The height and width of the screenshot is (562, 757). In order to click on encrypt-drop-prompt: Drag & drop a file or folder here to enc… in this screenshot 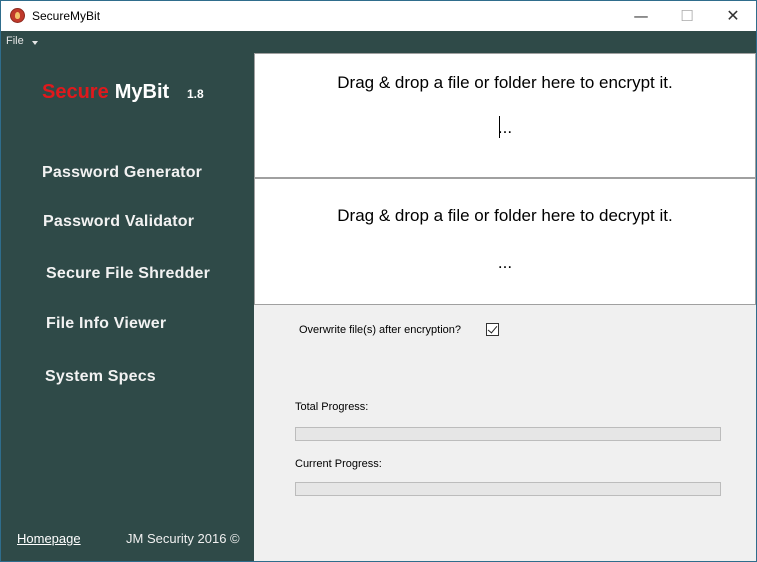, I will do `click(505, 82)`.